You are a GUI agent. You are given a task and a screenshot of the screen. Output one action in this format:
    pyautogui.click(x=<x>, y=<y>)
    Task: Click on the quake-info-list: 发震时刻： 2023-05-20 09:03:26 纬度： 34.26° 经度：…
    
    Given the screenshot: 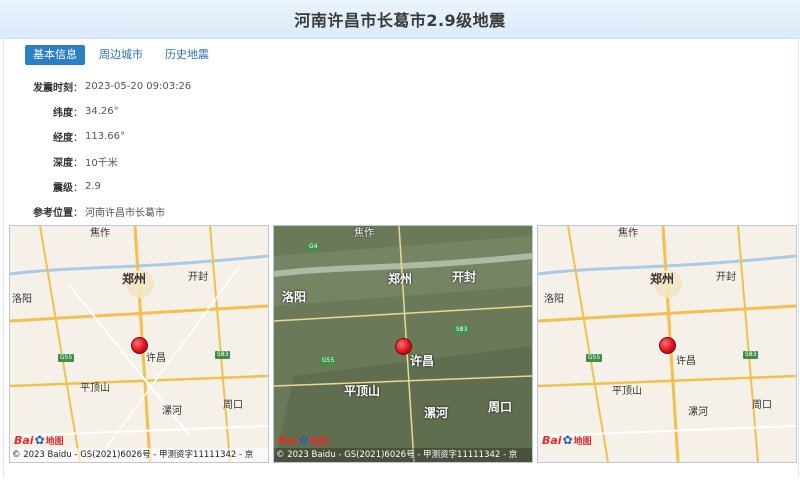 What is the action you would take?
    pyautogui.click(x=200, y=149)
    